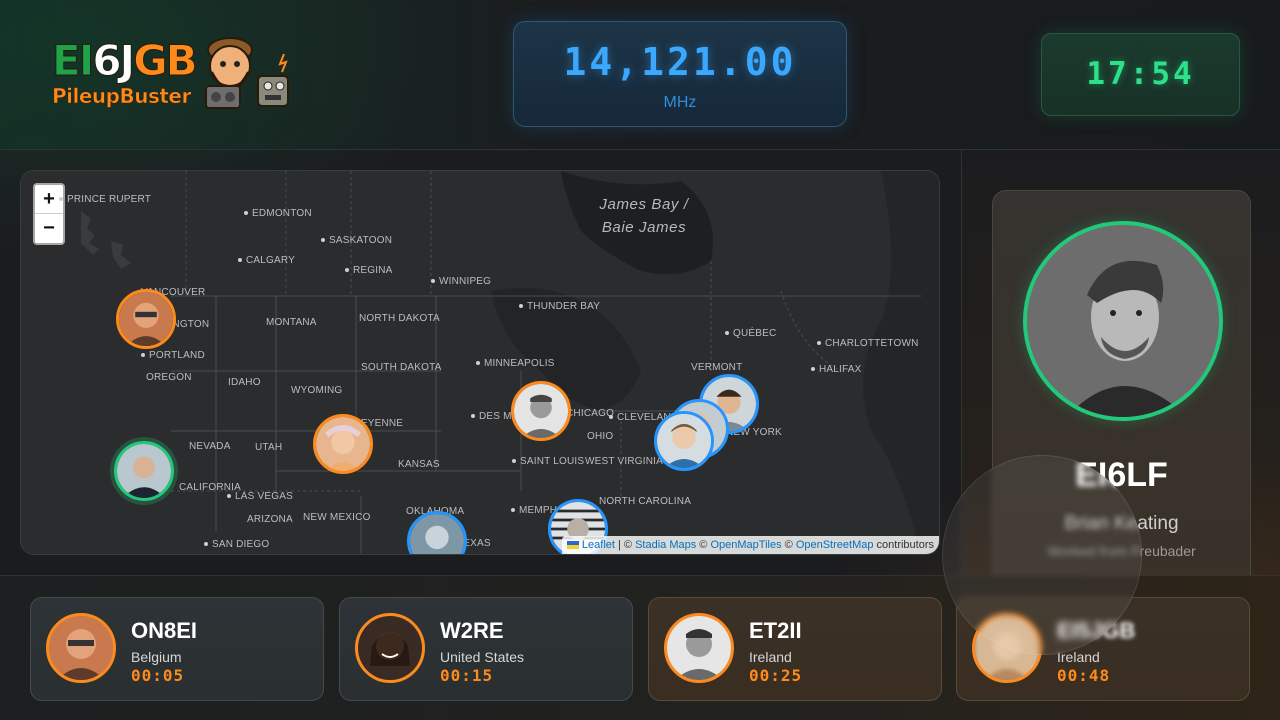  What do you see at coordinates (247, 73) in the screenshot?
I see `mascot-icon` at bounding box center [247, 73].